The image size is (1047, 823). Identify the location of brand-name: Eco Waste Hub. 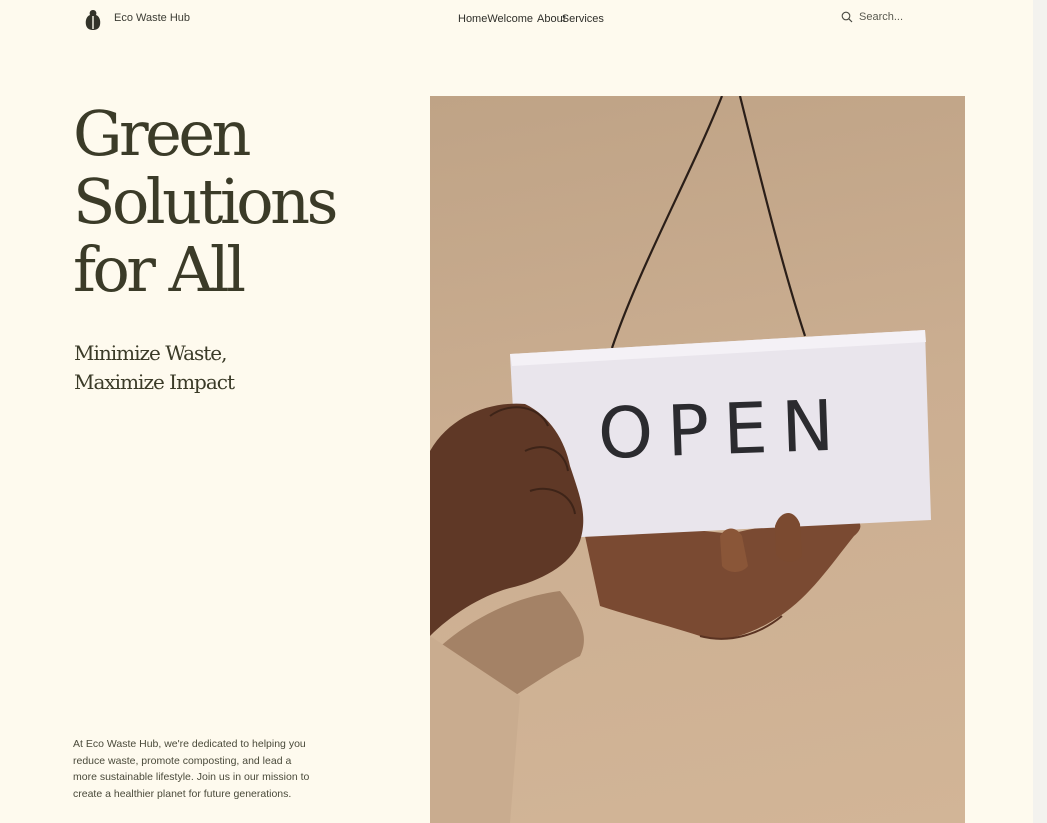
(152, 18).